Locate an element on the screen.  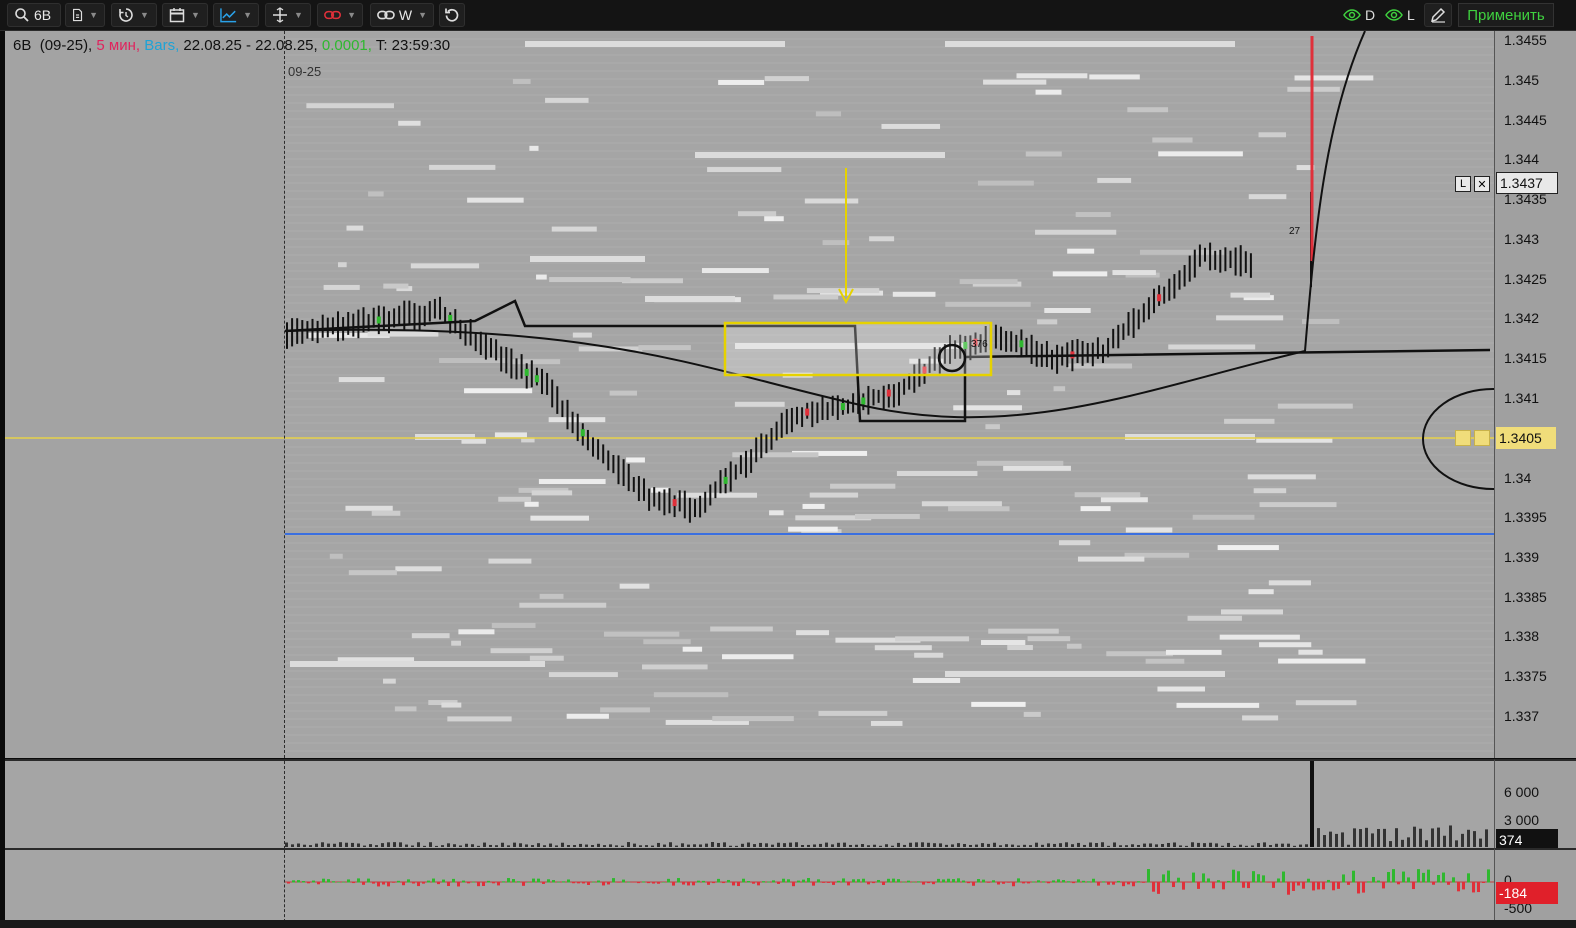
time-scroll-strip is located at coordinates (788, 924).